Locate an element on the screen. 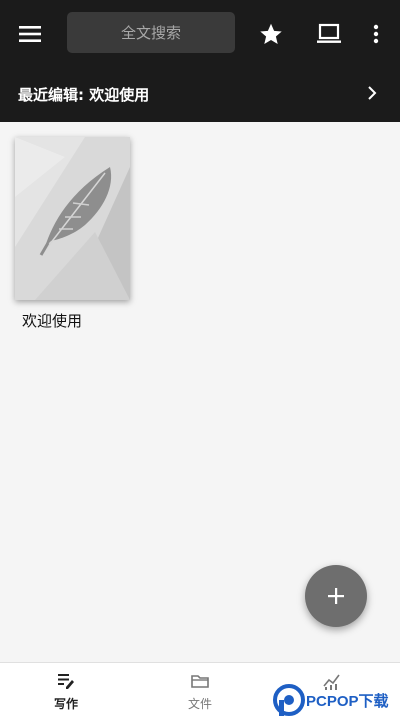 This screenshot has width=400, height=720. menu-button is located at coordinates (30, 34).